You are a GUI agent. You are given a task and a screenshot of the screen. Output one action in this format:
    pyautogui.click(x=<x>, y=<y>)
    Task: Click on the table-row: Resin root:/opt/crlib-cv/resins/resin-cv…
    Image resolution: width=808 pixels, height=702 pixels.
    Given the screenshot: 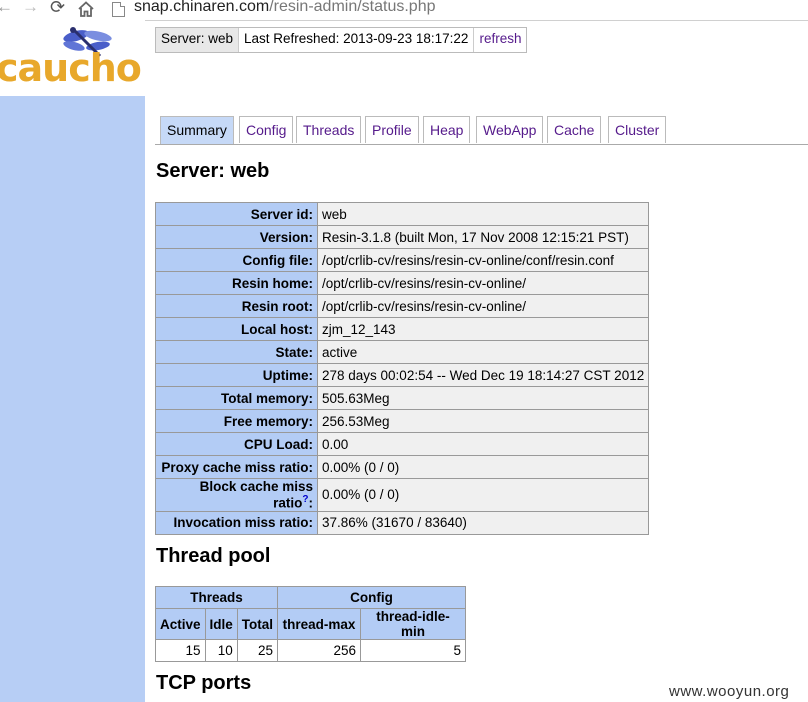 What is the action you would take?
    pyautogui.click(x=402, y=306)
    